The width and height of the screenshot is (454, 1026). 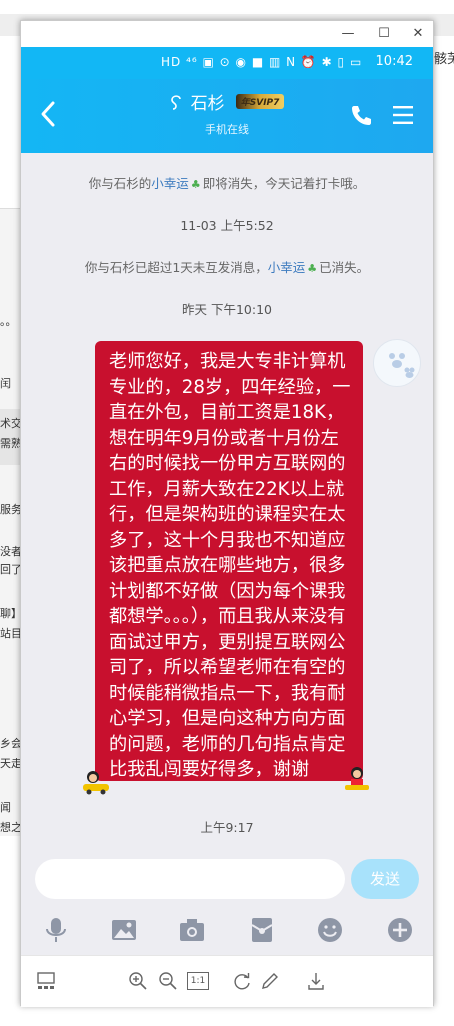 What do you see at coordinates (260, 101) in the screenshot?
I see `vip-badge: 年SVIP7` at bounding box center [260, 101].